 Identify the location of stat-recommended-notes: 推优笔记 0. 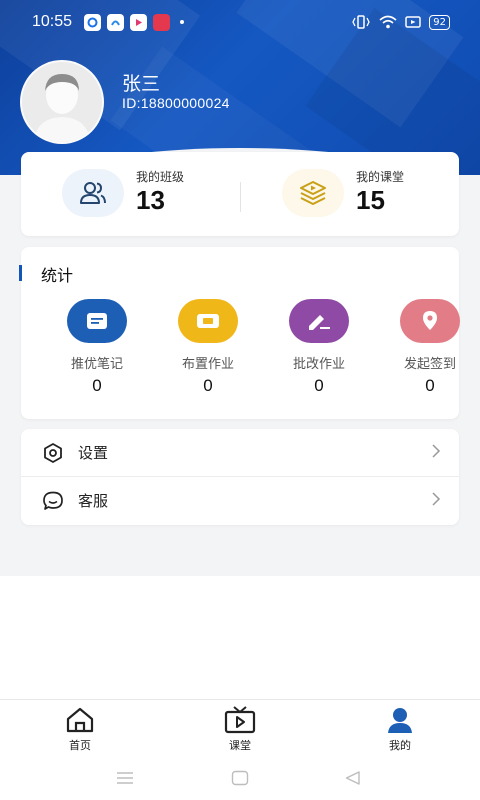
(97, 347).